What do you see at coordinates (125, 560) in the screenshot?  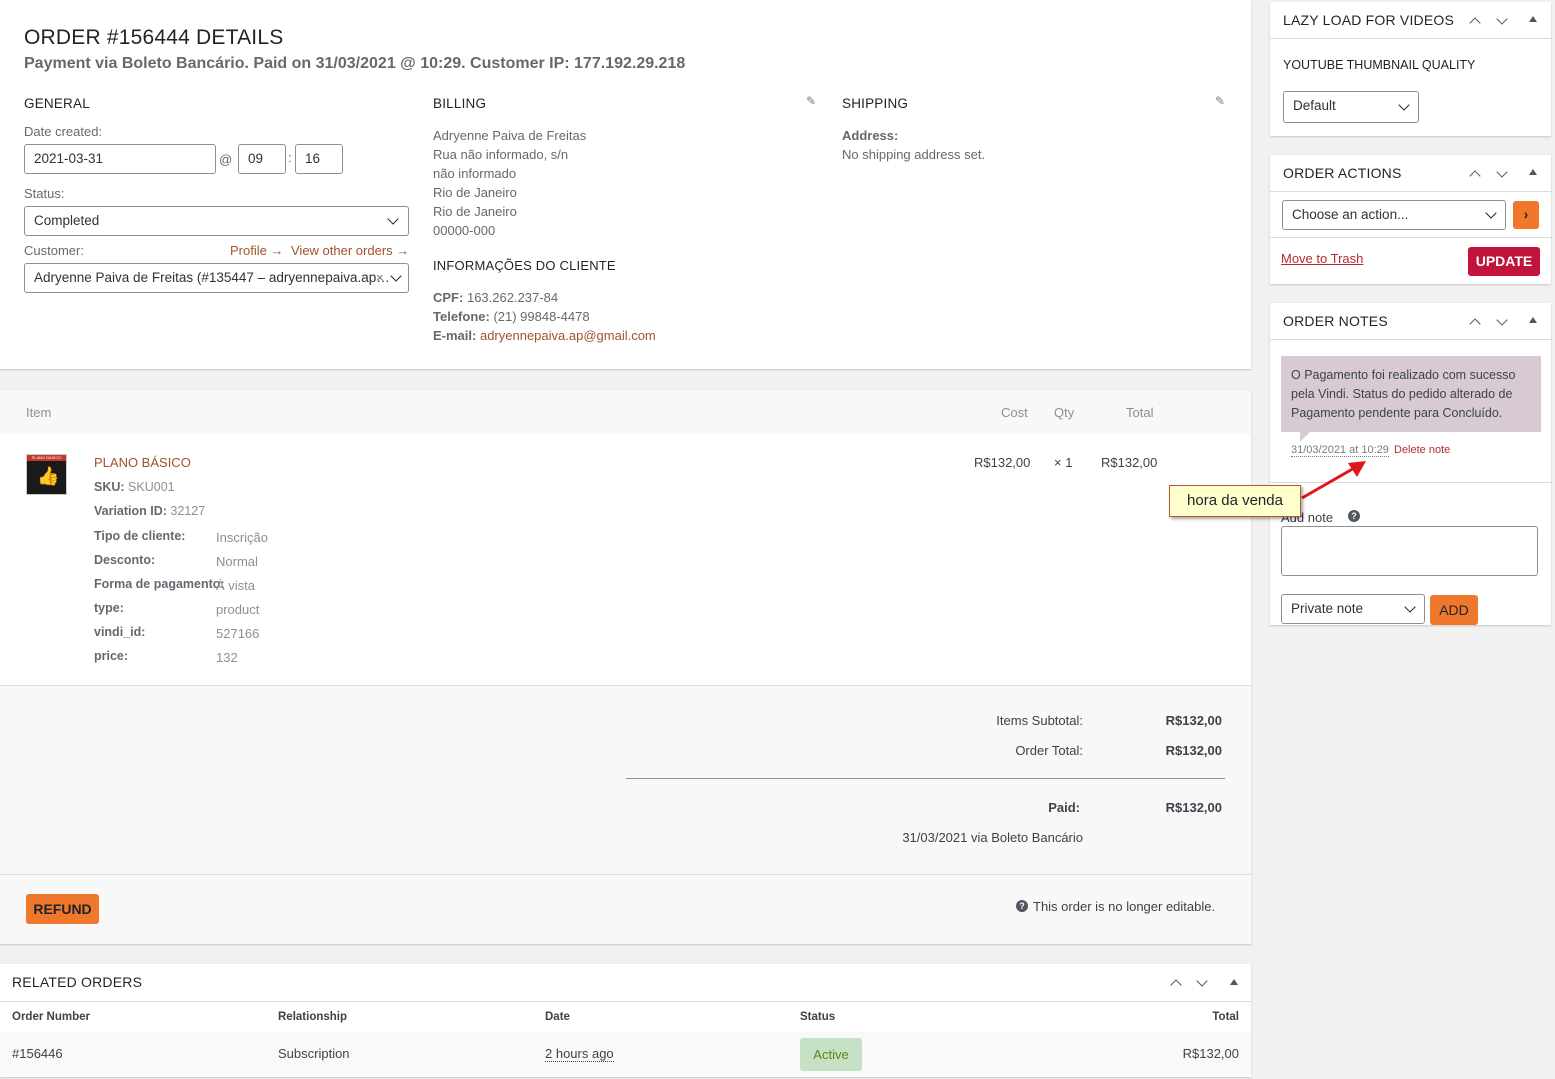 I see `meta-key: Desconto:` at bounding box center [125, 560].